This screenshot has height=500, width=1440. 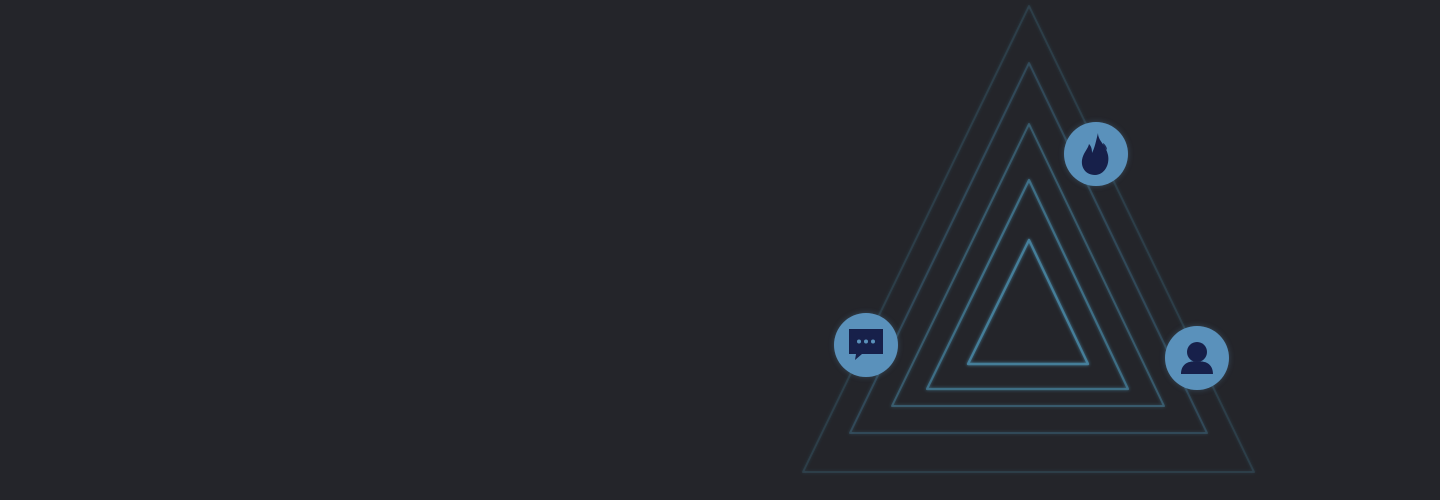 I want to click on flame-badge, so click(x=1096, y=154).